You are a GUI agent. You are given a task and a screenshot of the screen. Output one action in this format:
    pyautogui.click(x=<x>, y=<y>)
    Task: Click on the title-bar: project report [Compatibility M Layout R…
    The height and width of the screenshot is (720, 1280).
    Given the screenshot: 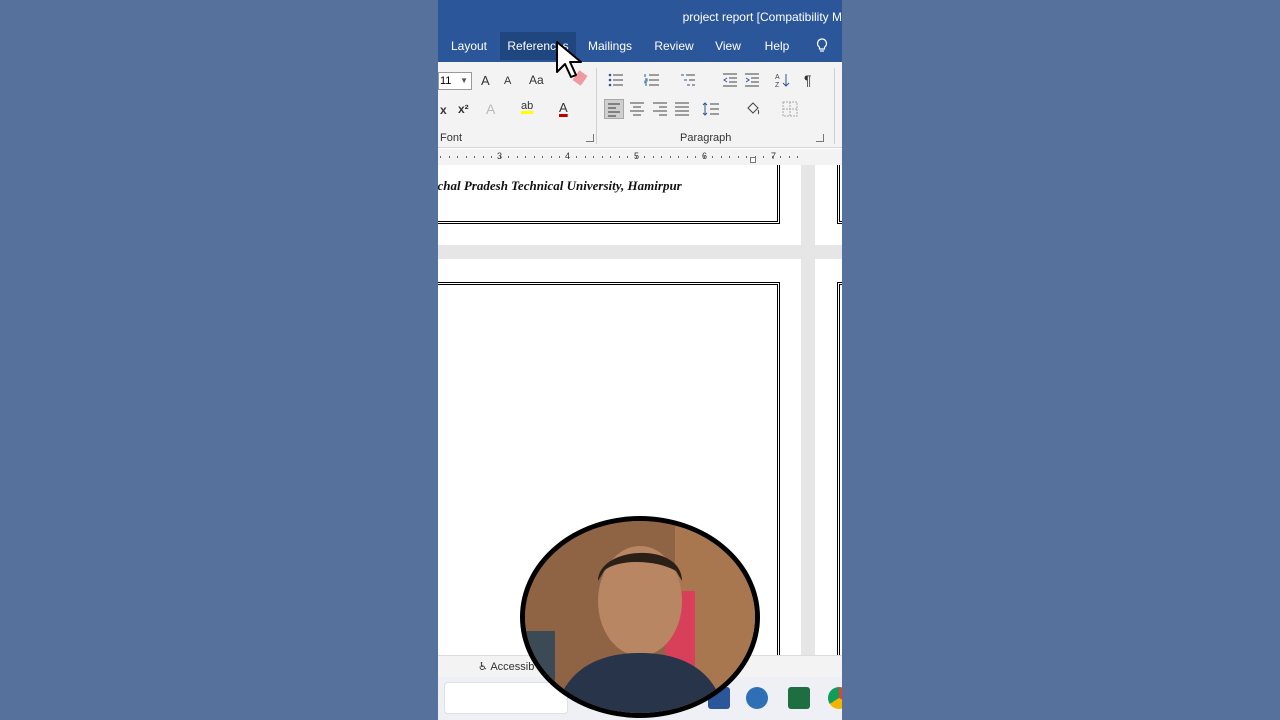 What is the action you would take?
    pyautogui.click(x=640, y=31)
    